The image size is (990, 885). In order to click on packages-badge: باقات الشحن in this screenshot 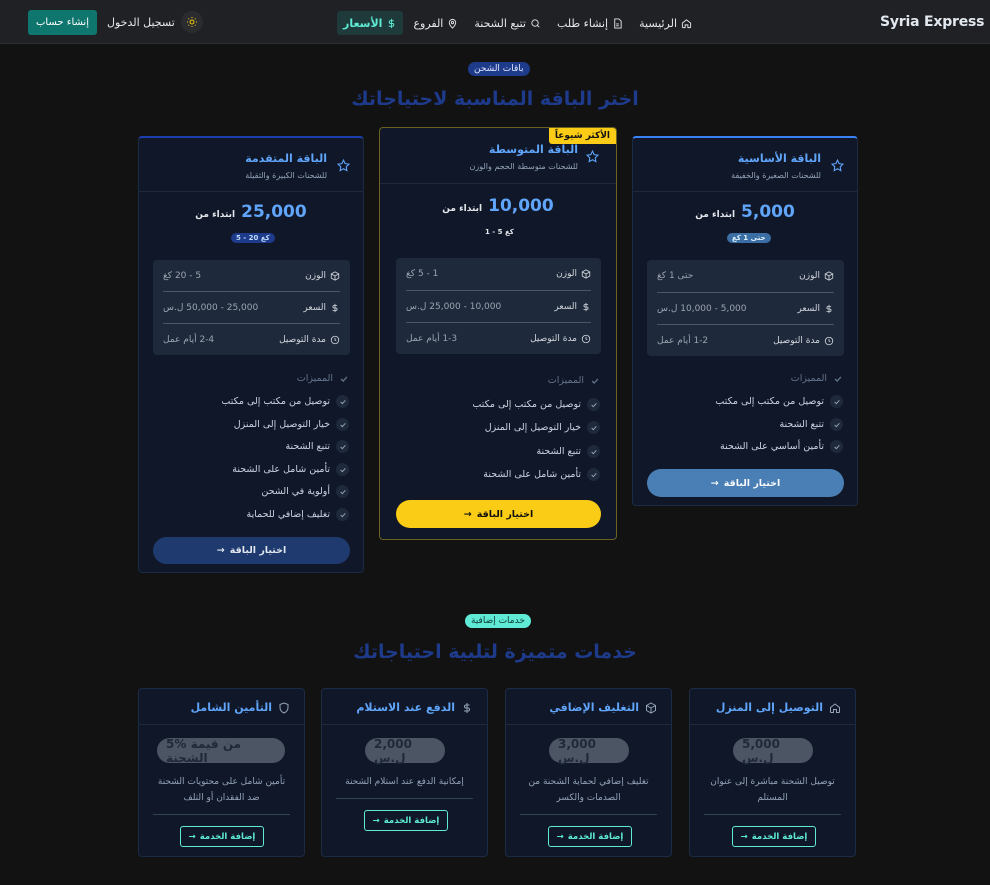, I will do `click(499, 69)`.